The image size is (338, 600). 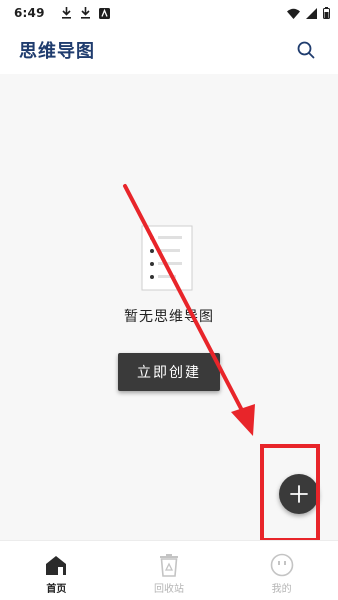 I want to click on nav-label-profile: 我的, so click(x=281, y=589).